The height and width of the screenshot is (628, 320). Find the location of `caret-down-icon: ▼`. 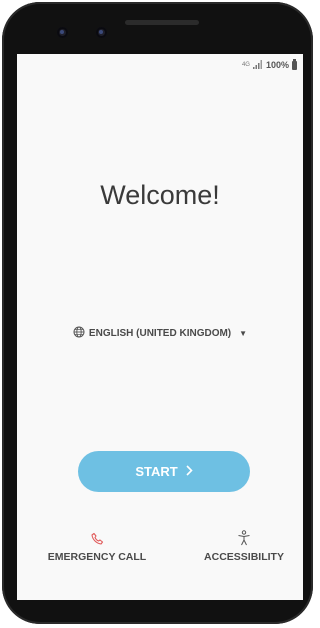

caret-down-icon: ▼ is located at coordinates (243, 333).